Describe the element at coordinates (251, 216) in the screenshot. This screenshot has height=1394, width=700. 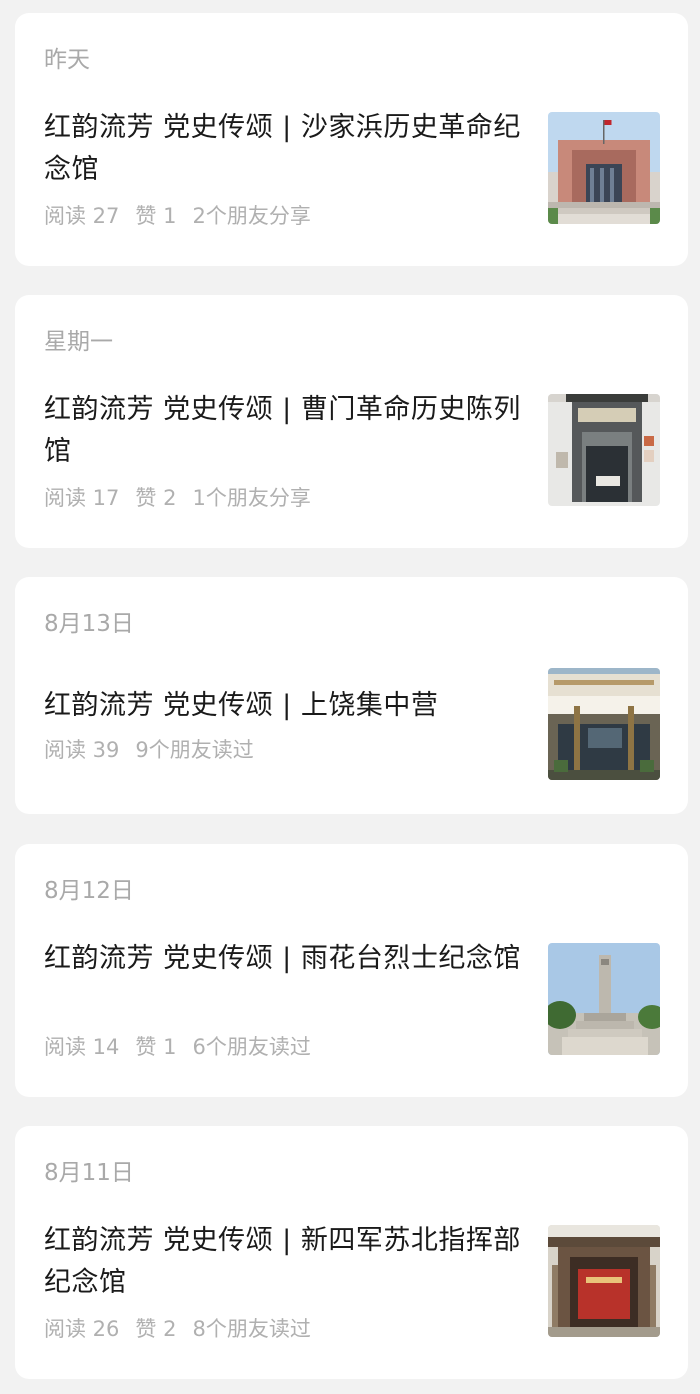
I see `friend-share-count: 2个朋友分享` at that location.